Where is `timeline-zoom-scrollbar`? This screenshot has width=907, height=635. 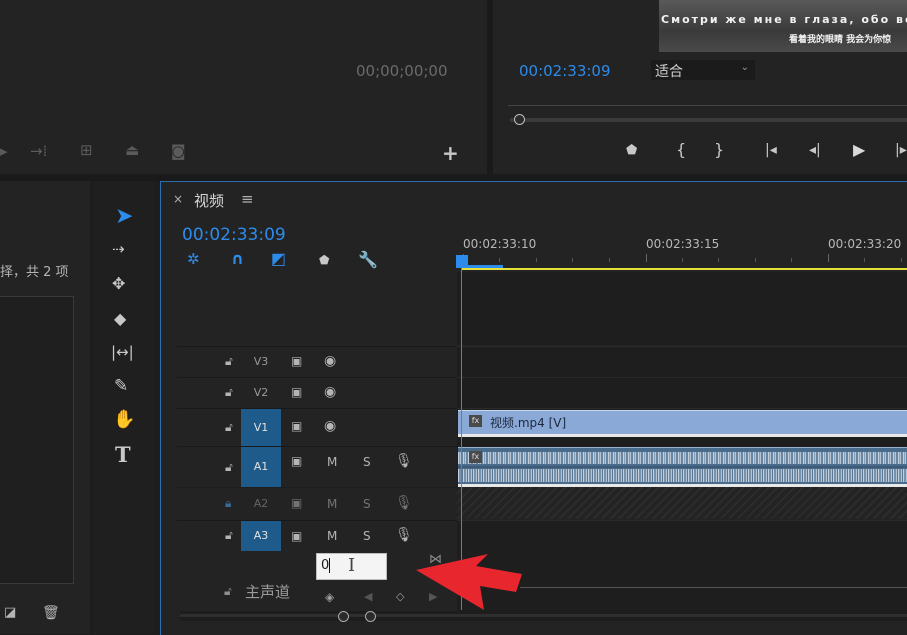
timeline-zoom-scrollbar is located at coordinates (543, 616).